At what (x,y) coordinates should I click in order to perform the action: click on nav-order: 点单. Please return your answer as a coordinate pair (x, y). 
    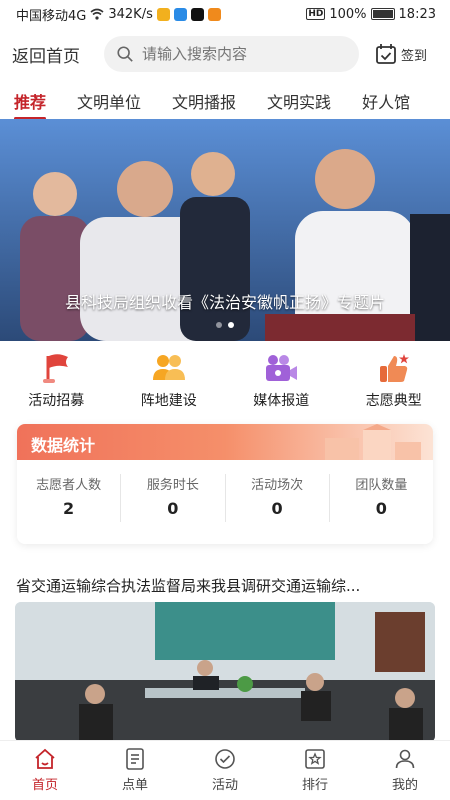
    Looking at the image, I should click on (135, 770).